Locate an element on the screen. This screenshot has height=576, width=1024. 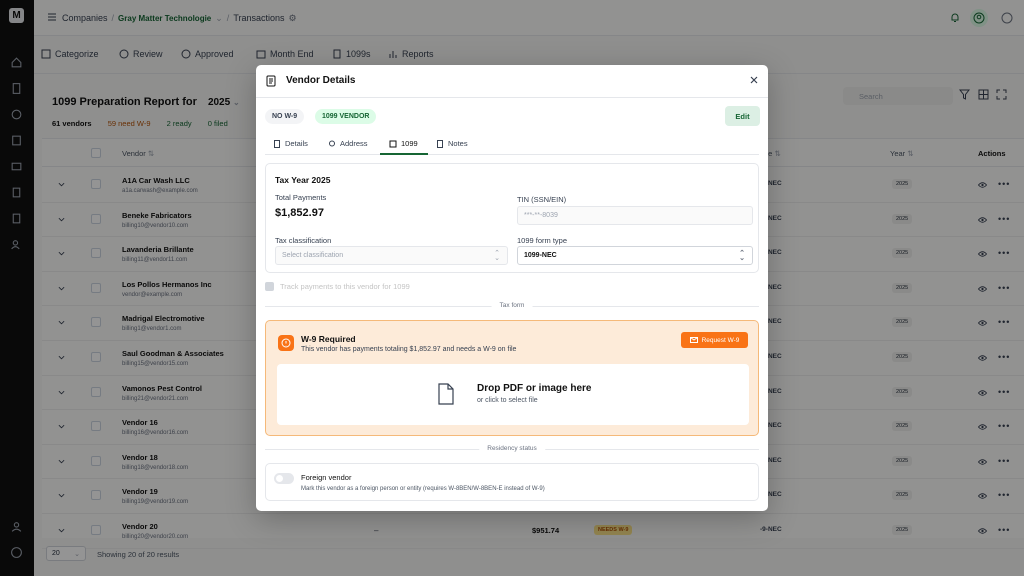
tax-form-section-label: Tax form is located at coordinates (512, 305).